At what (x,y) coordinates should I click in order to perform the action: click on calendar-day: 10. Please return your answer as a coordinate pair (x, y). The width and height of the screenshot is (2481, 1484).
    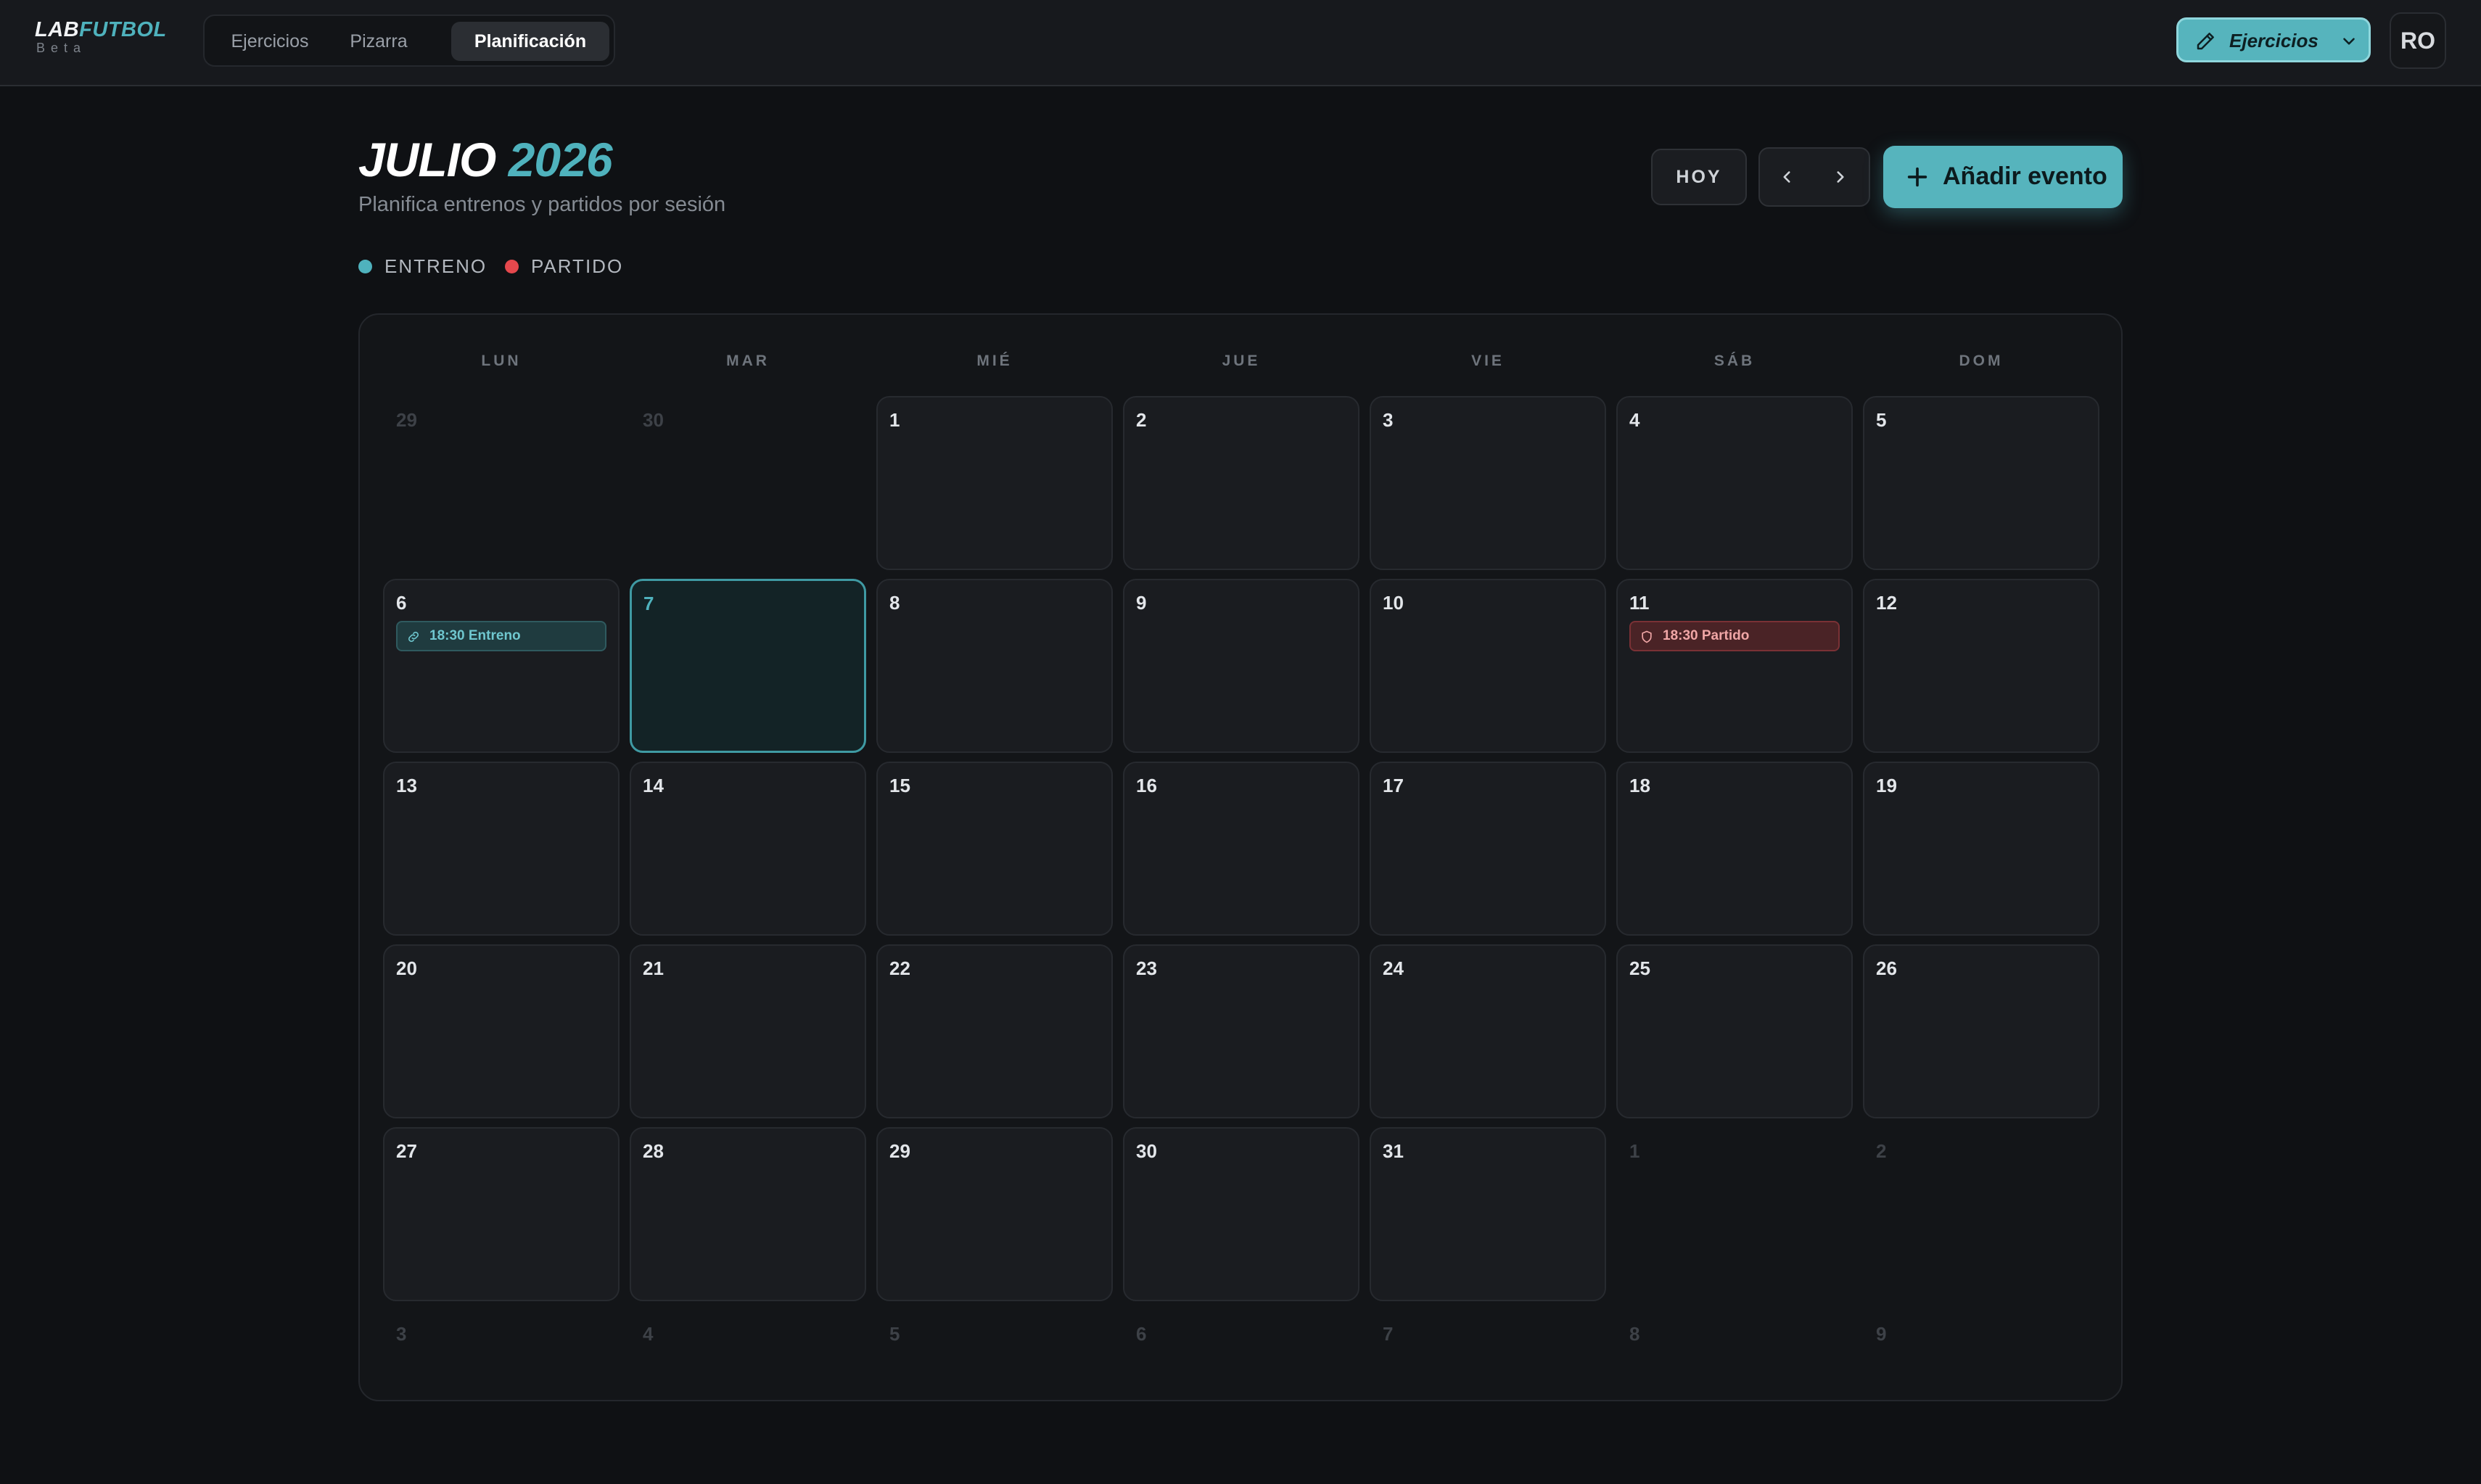
    Looking at the image, I should click on (1488, 666).